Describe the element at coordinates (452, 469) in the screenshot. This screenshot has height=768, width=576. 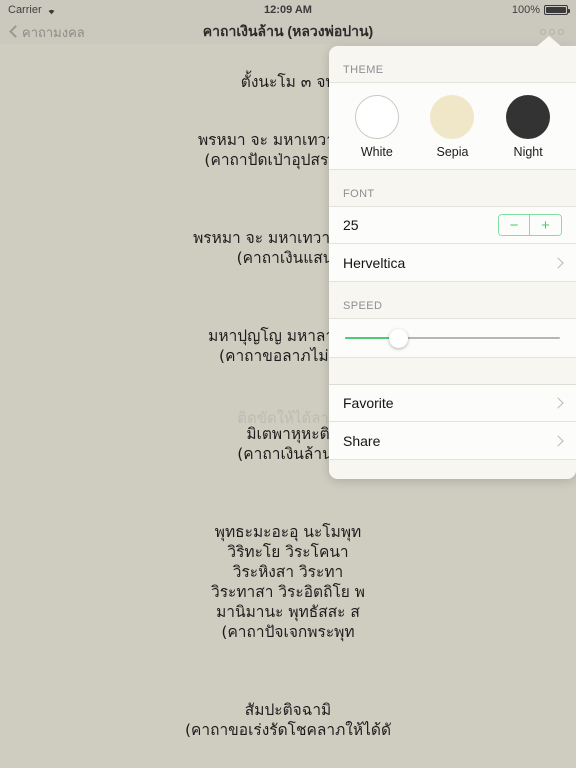
I see `popover-footer-spacer` at that location.